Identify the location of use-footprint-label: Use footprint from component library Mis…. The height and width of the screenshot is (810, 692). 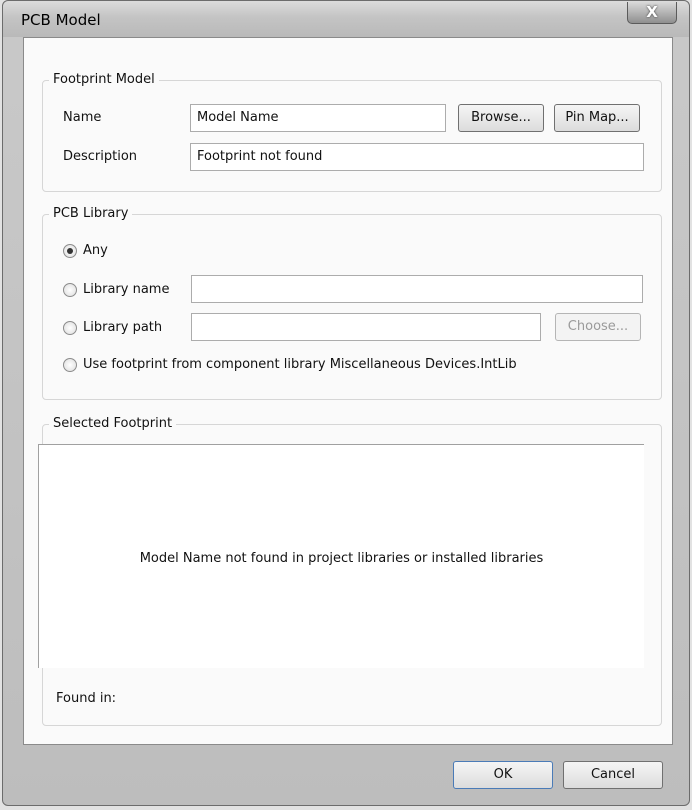
(300, 364).